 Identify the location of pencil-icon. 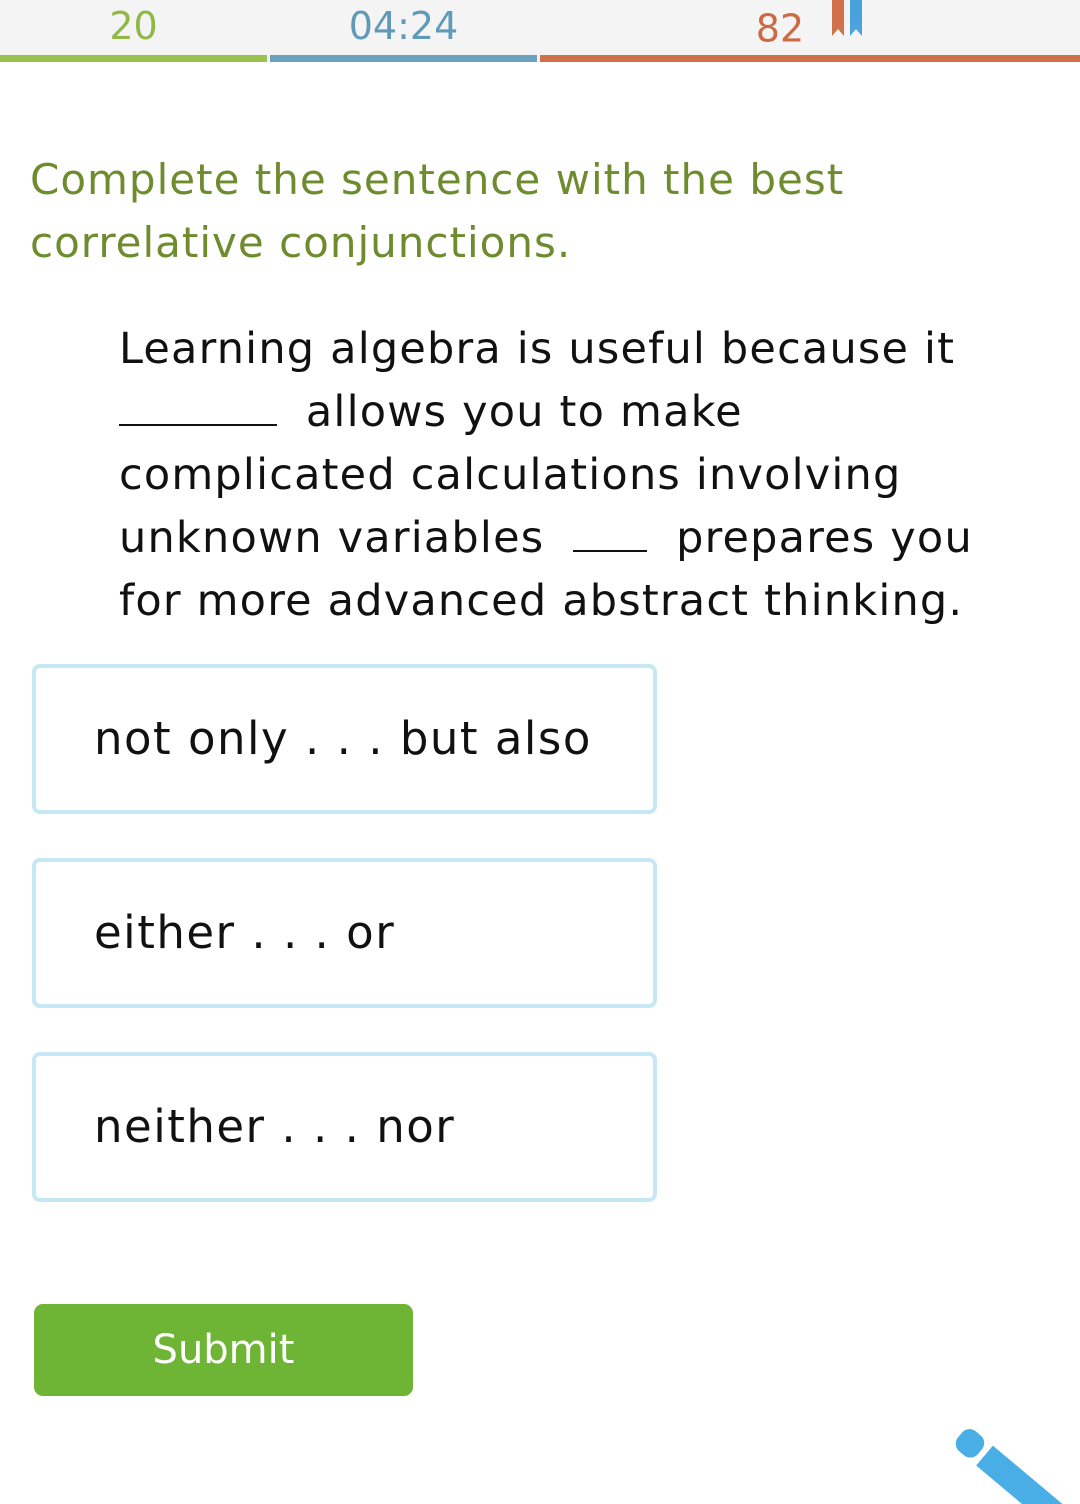
(1005, 1459).